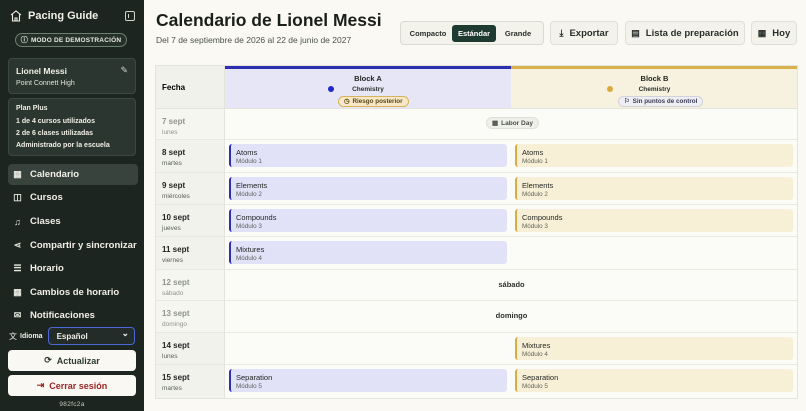 This screenshot has width=806, height=411. Describe the element at coordinates (124, 70) in the screenshot. I see `edit-pencil-icon: ✎` at that location.